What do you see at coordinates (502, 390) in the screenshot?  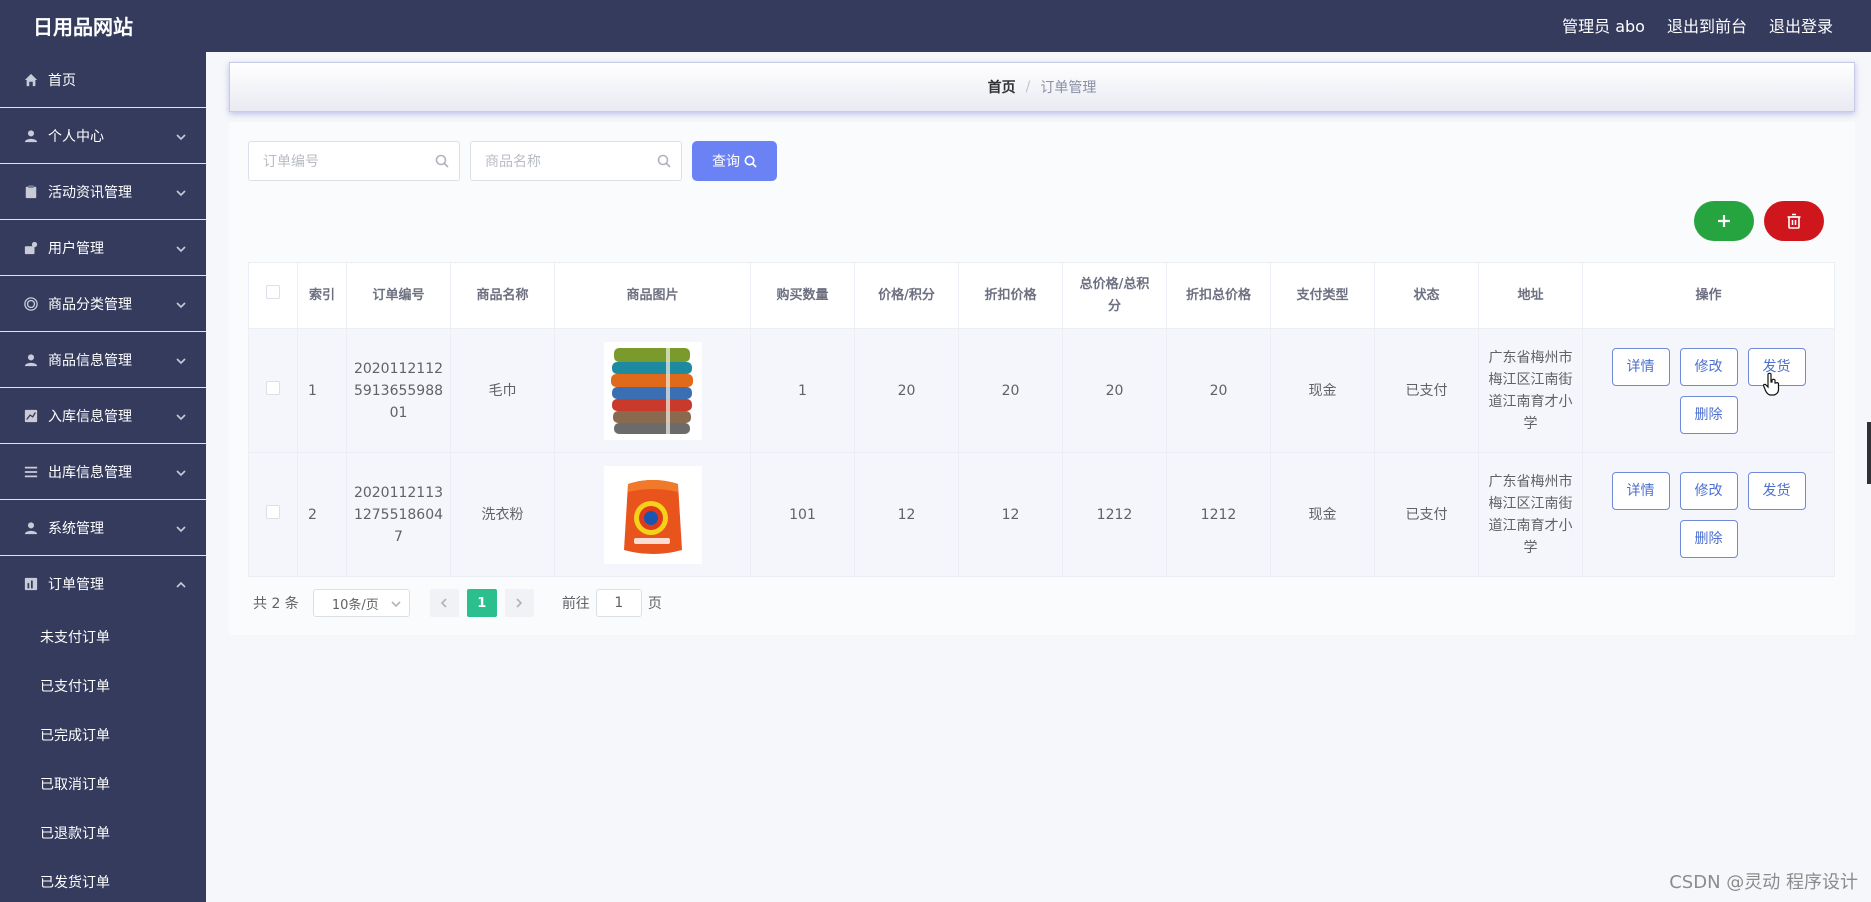 I see `product-name-cell: 毛巾` at bounding box center [502, 390].